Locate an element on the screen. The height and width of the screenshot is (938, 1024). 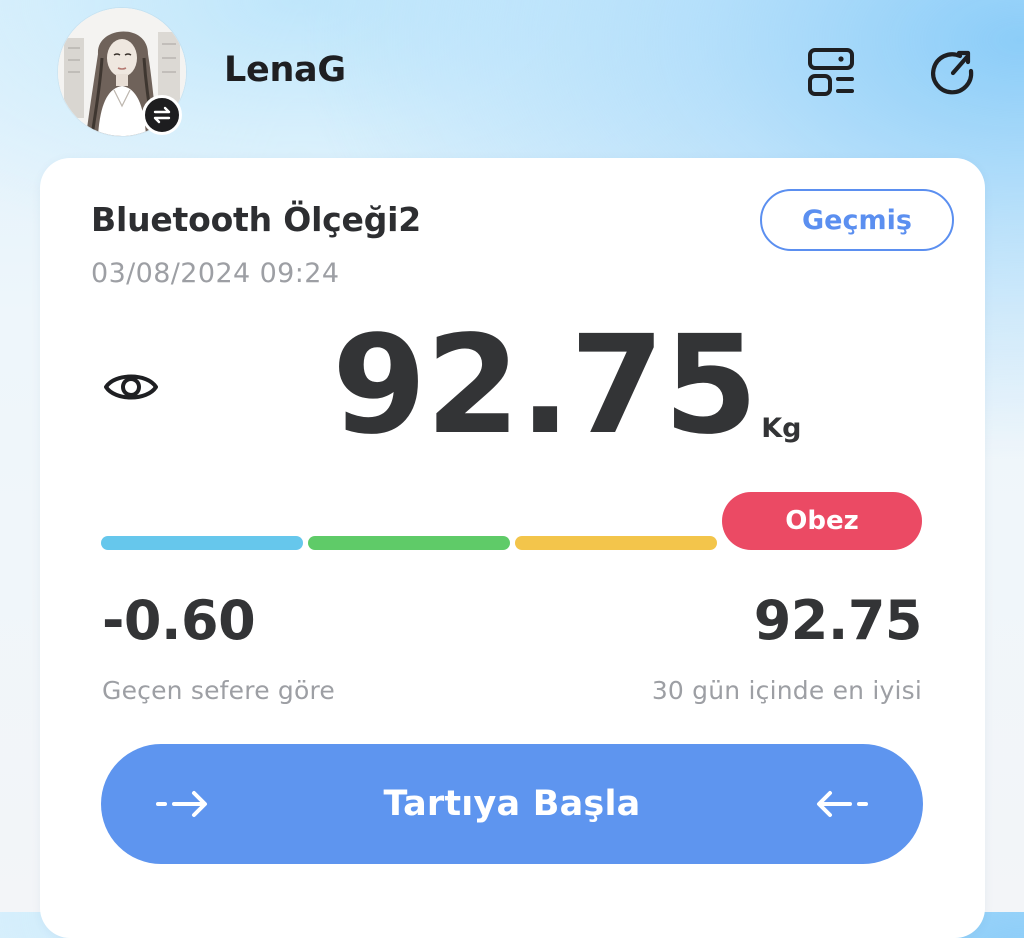
eye-icon is located at coordinates (131, 387).